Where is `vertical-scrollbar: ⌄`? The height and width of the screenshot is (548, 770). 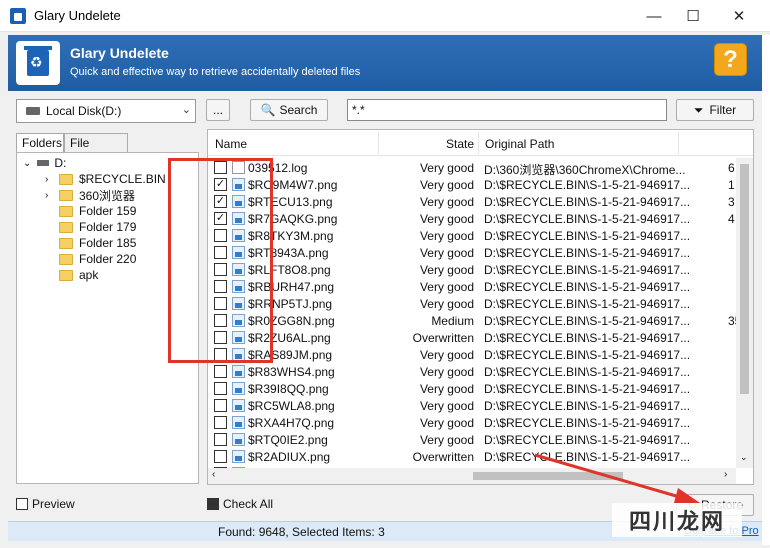
vertical-scrollbar: ⌄ is located at coordinates (744, 313).